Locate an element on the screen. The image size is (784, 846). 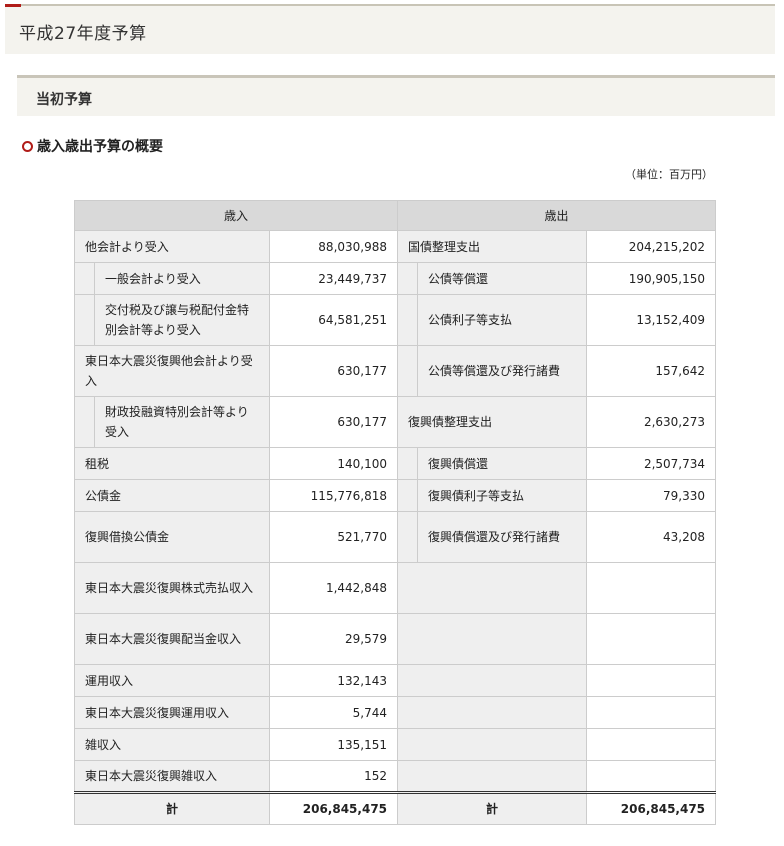
revenue-label: 交付税及び譲与税配付金特別会計等より受入 is located at coordinates (182, 320).